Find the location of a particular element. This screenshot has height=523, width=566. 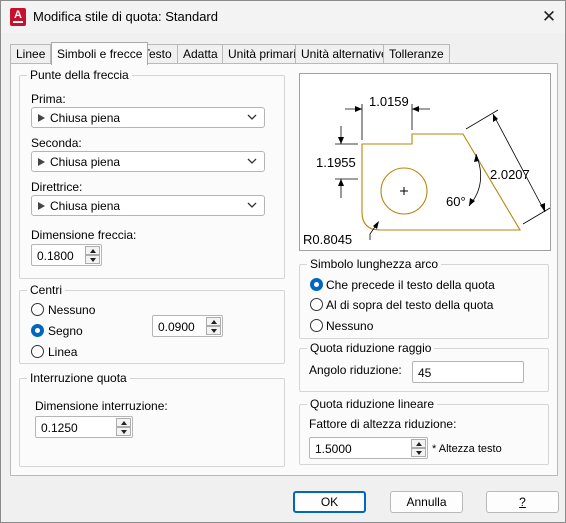

arc-preceding-radio is located at coordinates (316, 284).